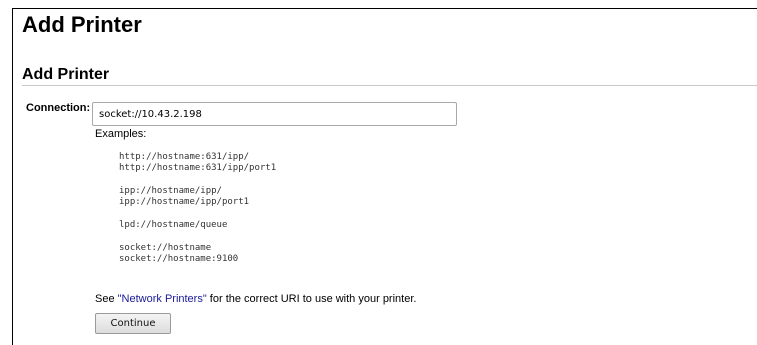  I want to click on continue-button: Continue, so click(133, 323).